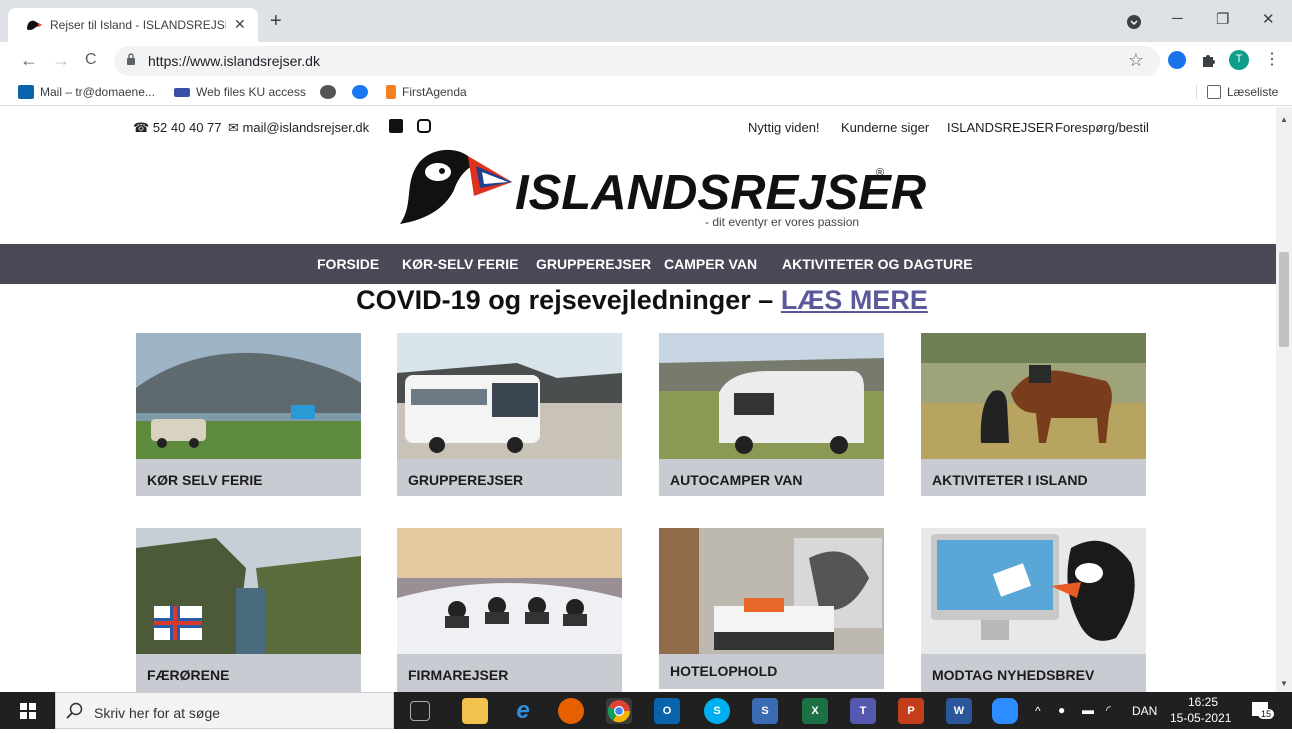 This screenshot has height=734, width=1292. I want to click on scrollbar-thumb, so click(1284, 299).